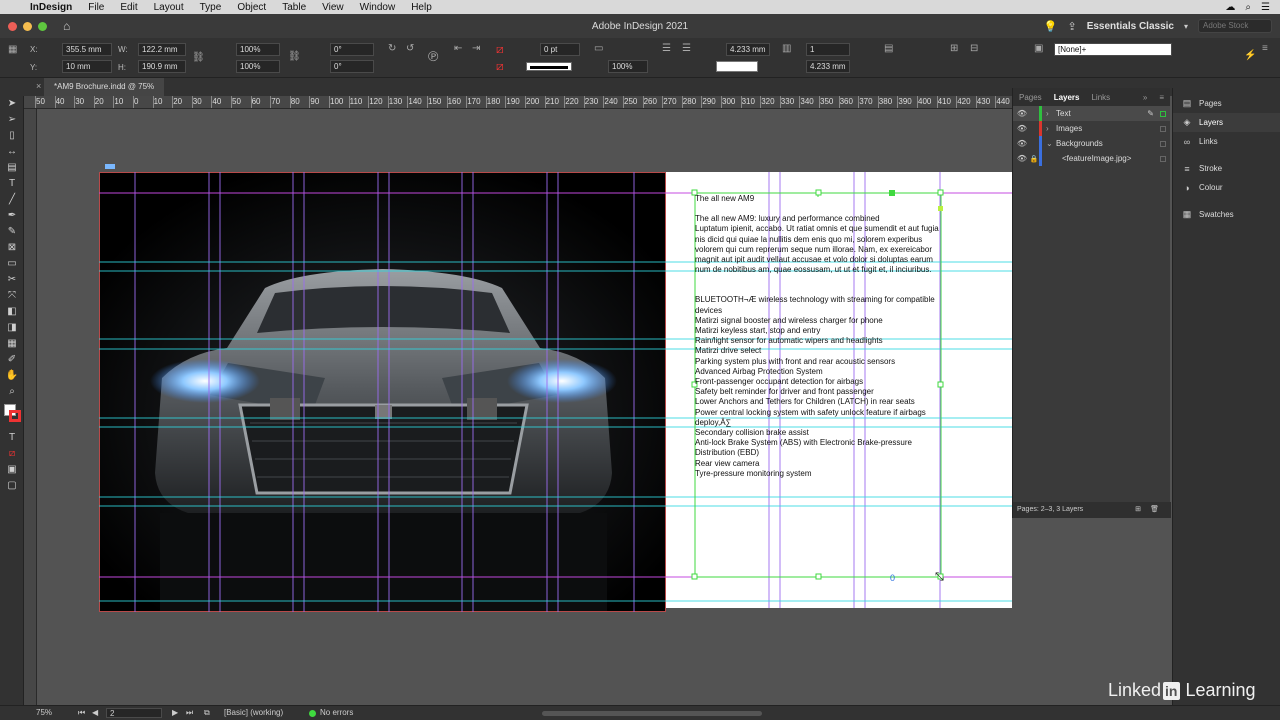 This screenshot has height=720, width=1280. What do you see at coordinates (1145, 97) in the screenshot?
I see `collapse-panel-icon: »` at bounding box center [1145, 97].